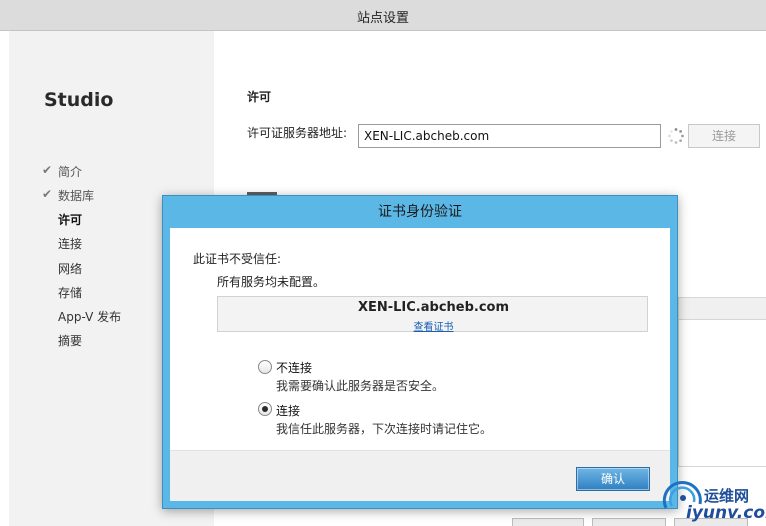 This screenshot has height=526, width=766. What do you see at coordinates (70, 269) in the screenshot?
I see `sidebar-item-label: 网络` at bounding box center [70, 269].